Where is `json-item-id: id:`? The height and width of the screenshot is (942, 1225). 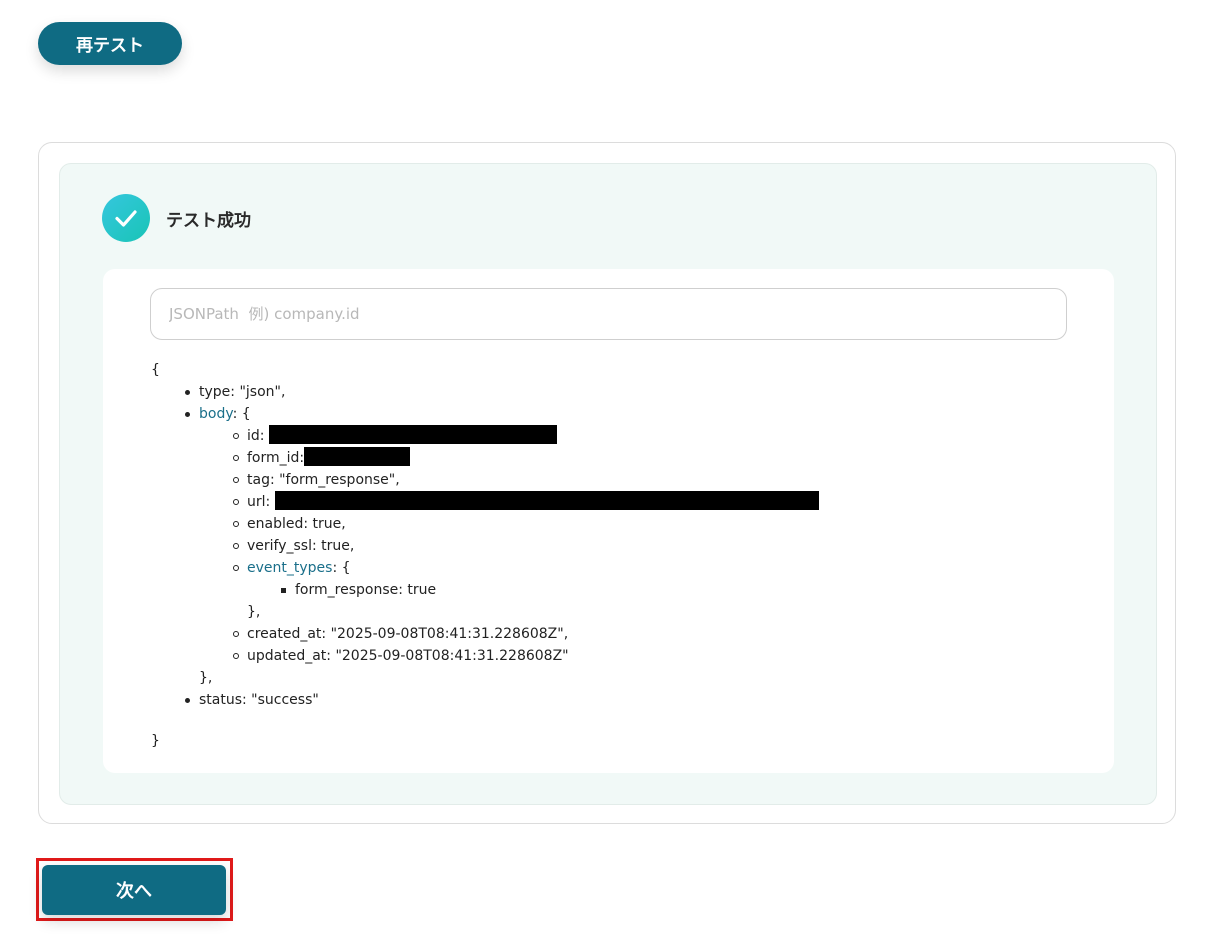 json-item-id: id: is located at coordinates (526, 436).